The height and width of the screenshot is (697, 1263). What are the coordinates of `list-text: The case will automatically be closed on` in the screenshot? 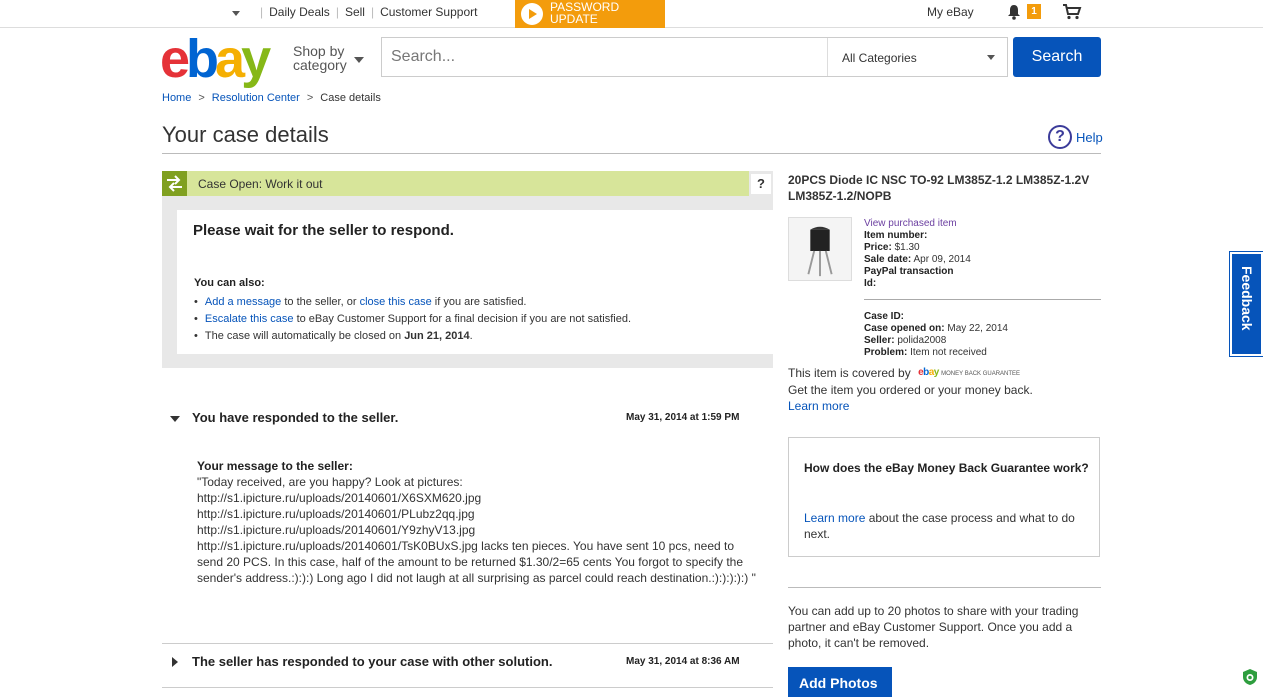 It's located at (304, 336).